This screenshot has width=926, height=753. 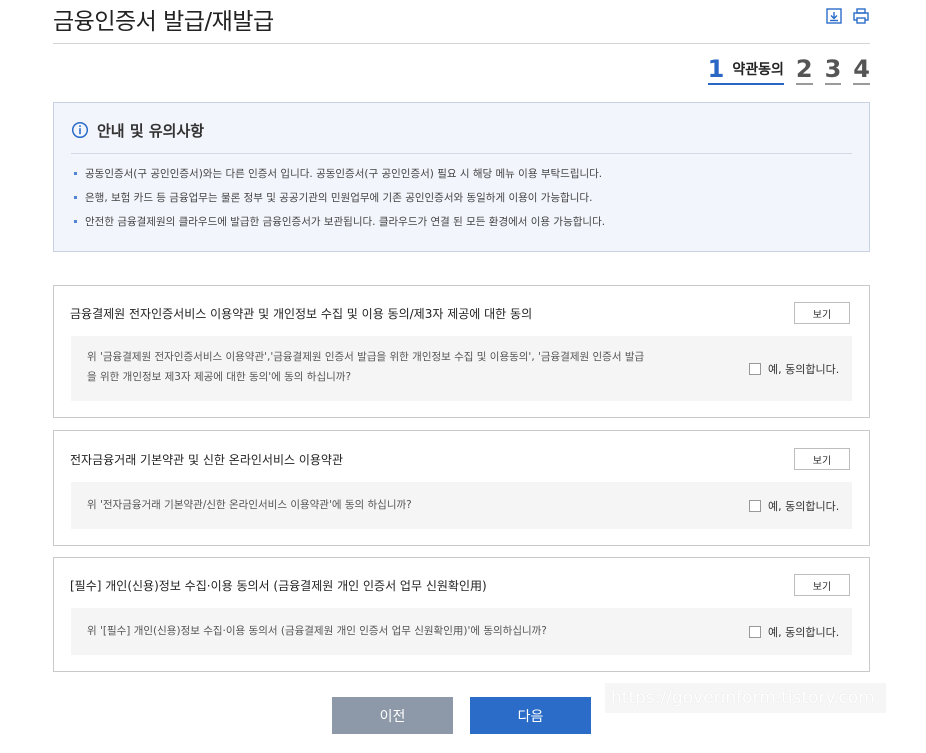 I want to click on step-3: 3, so click(x=833, y=70).